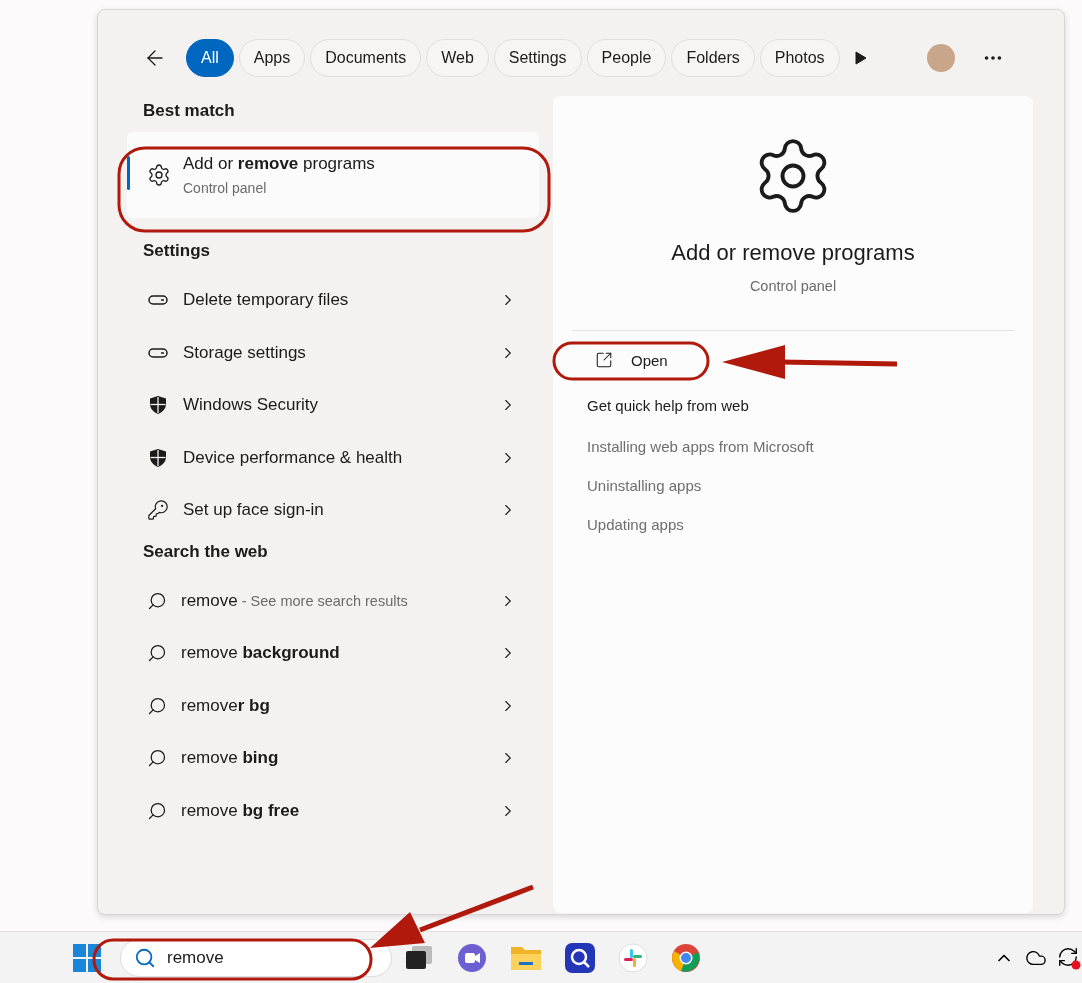 Image resolution: width=1082 pixels, height=983 pixels. Describe the element at coordinates (366, 58) in the screenshot. I see `filter-tab: Documents` at that location.